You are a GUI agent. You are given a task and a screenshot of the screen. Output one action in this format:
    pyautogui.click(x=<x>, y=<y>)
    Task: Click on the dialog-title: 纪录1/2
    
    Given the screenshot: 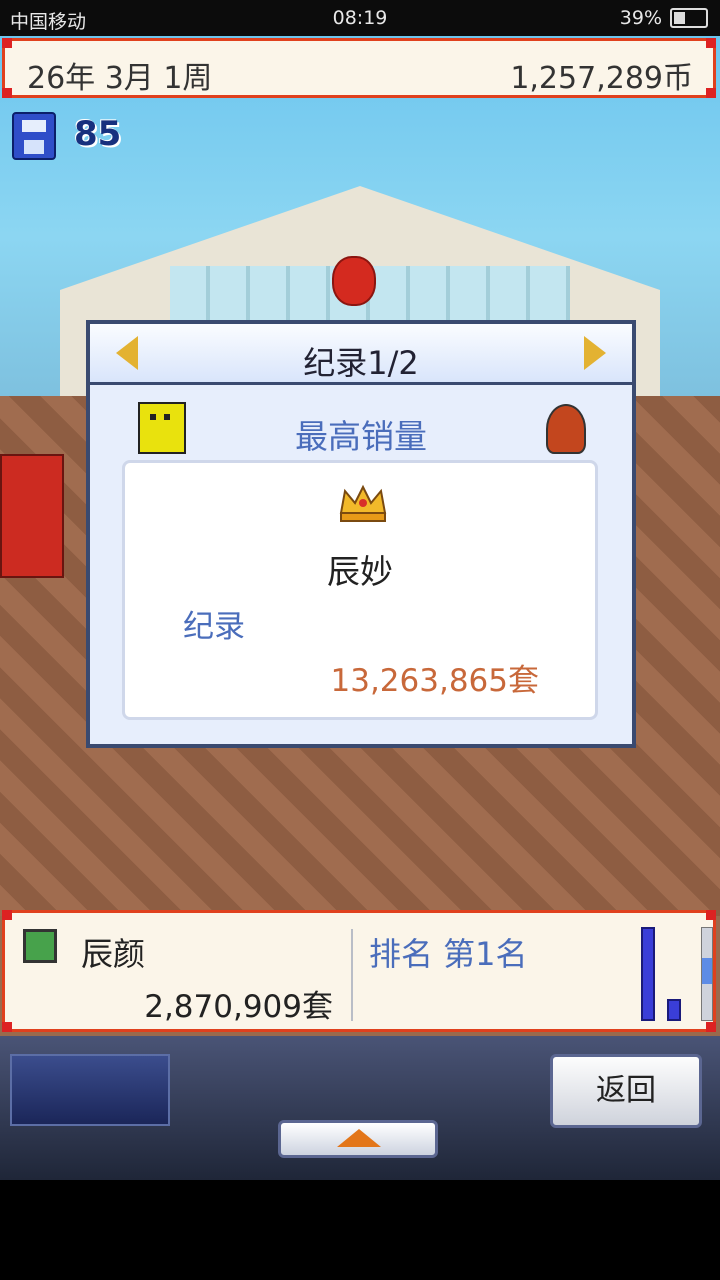 What is the action you would take?
    pyautogui.click(x=361, y=363)
    